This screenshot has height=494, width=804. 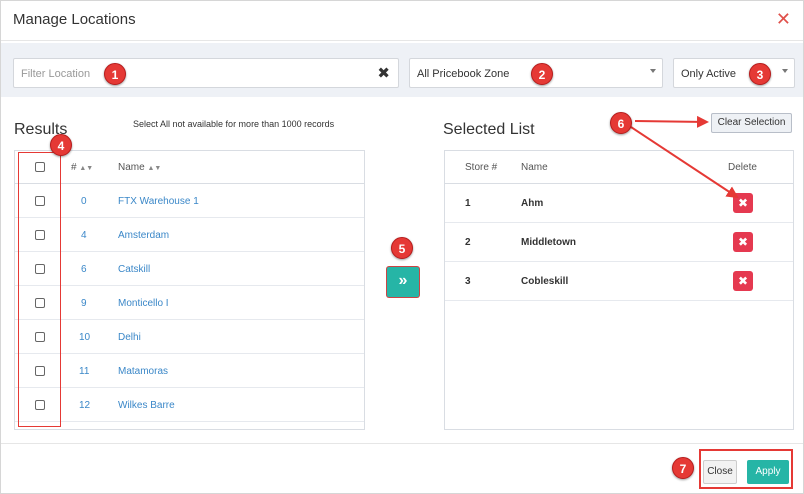 I want to click on selected-header: Store # Name Delete, so click(x=619, y=167).